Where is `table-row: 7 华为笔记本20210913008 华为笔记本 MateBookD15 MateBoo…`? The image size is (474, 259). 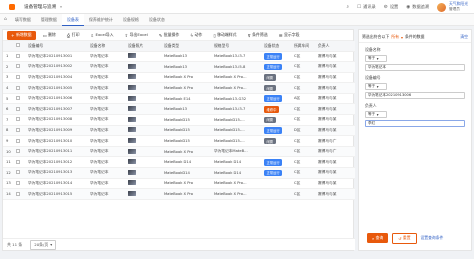
table-row: 7 华为笔记本20210913008 华为笔记本 MateBookD15 MateBoo… is located at coordinates (179, 120).